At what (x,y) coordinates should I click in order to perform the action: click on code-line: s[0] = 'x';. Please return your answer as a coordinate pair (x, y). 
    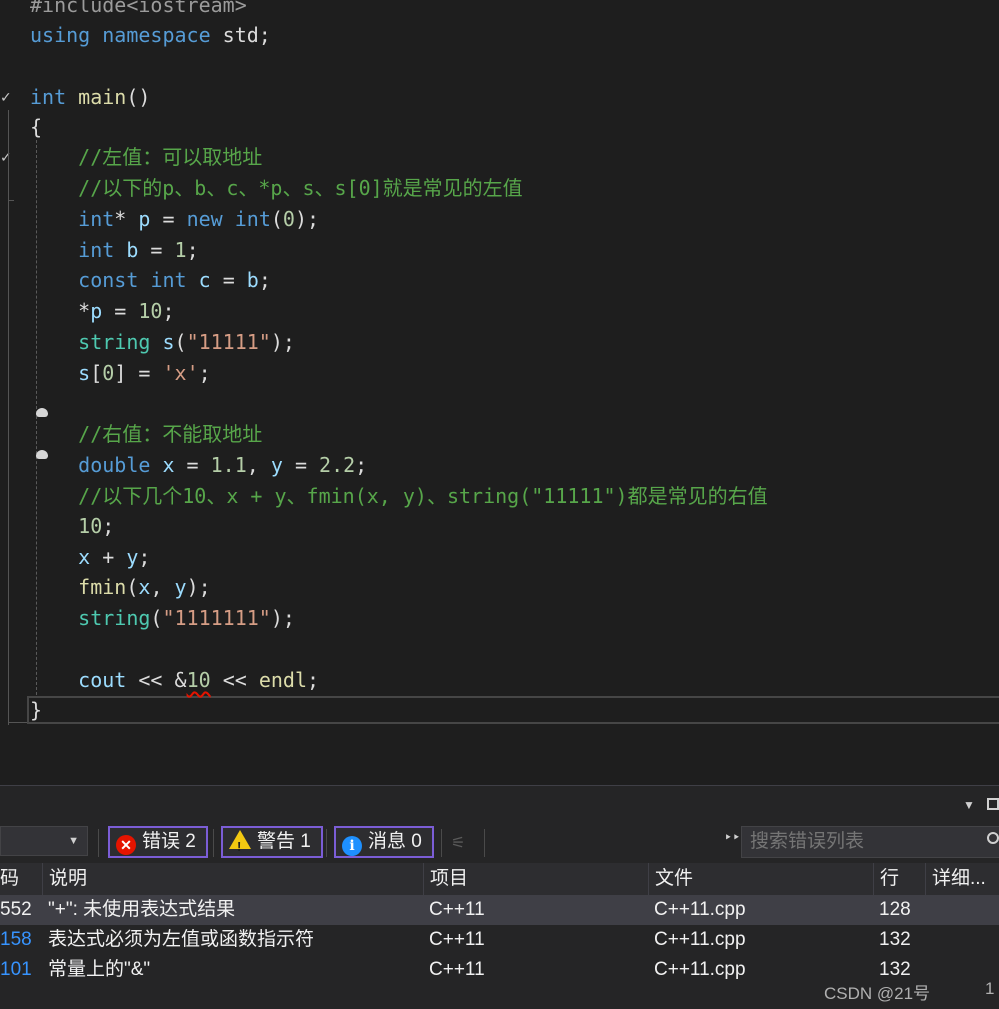
    Looking at the image, I should click on (120, 373).